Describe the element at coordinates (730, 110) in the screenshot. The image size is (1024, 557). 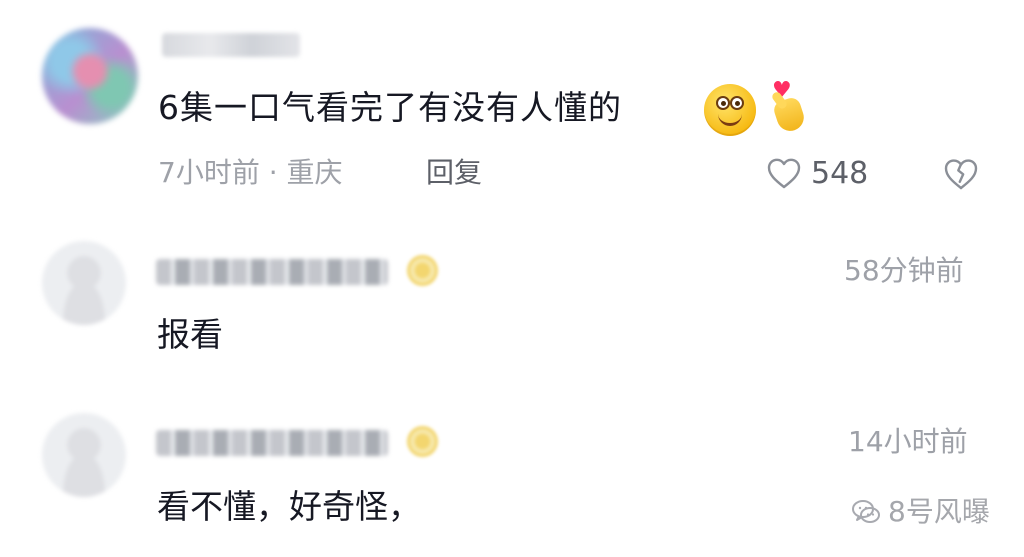
I see `smiling-face-icon` at that location.